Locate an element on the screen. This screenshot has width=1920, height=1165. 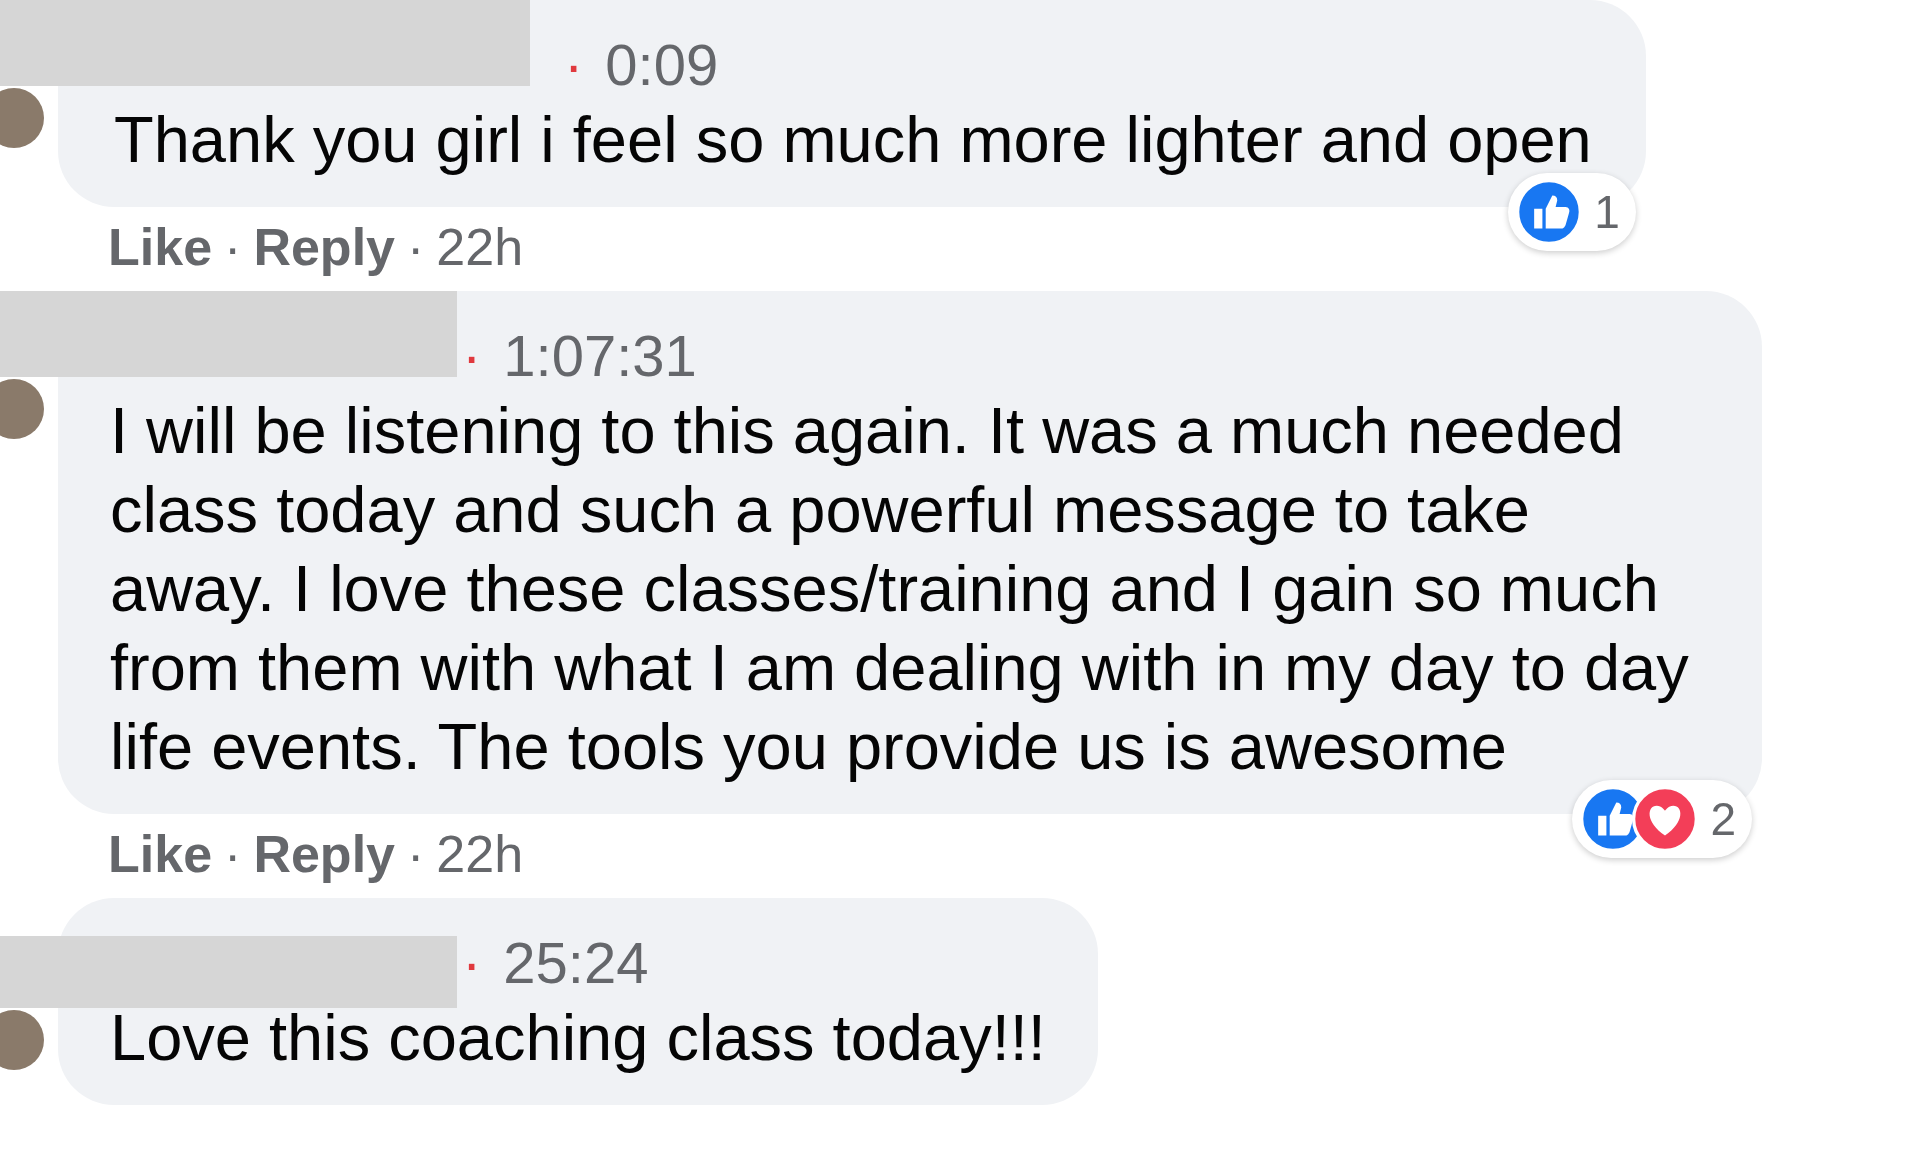
comment-text: Love this coaching class today!!! is located at coordinates (578, 1038).